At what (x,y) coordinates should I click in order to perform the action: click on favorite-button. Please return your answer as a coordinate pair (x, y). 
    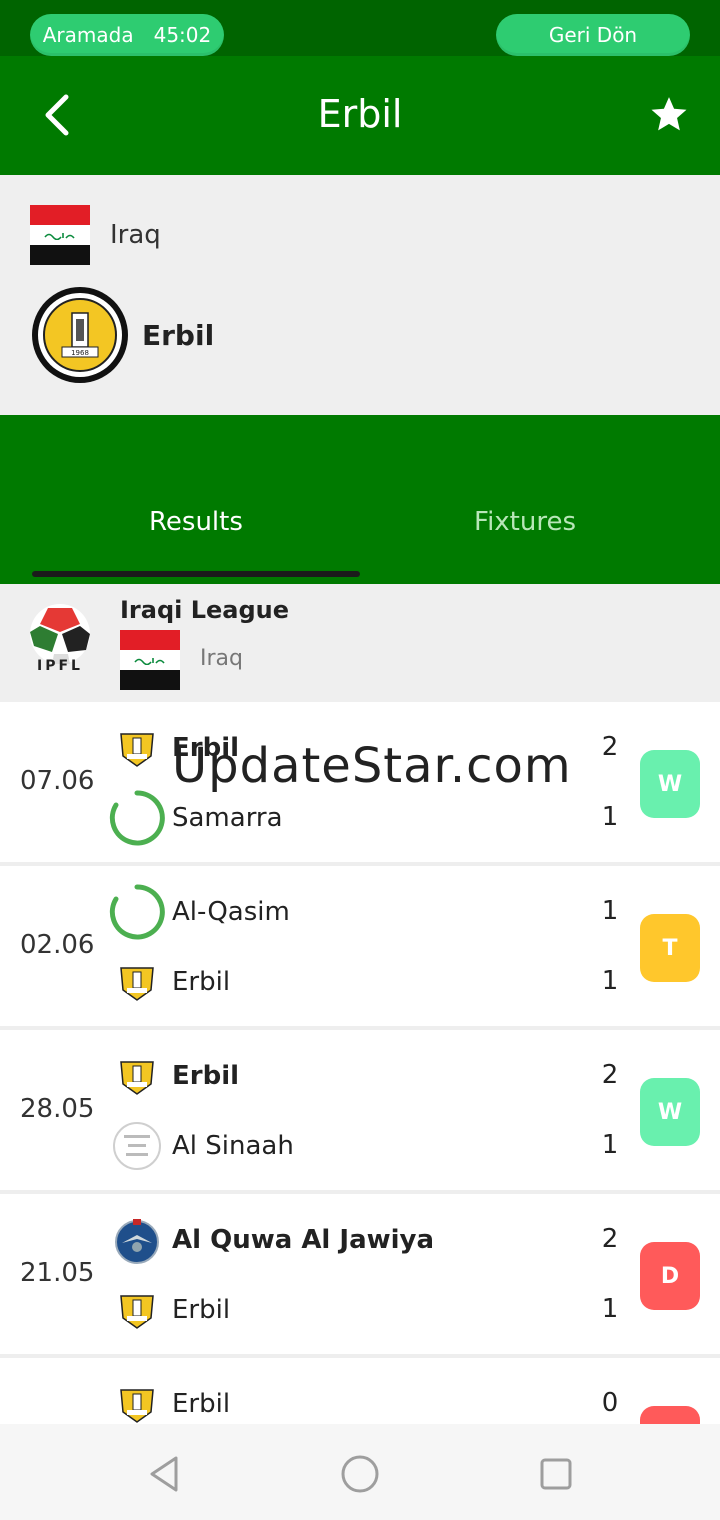
    Looking at the image, I should click on (669, 115).